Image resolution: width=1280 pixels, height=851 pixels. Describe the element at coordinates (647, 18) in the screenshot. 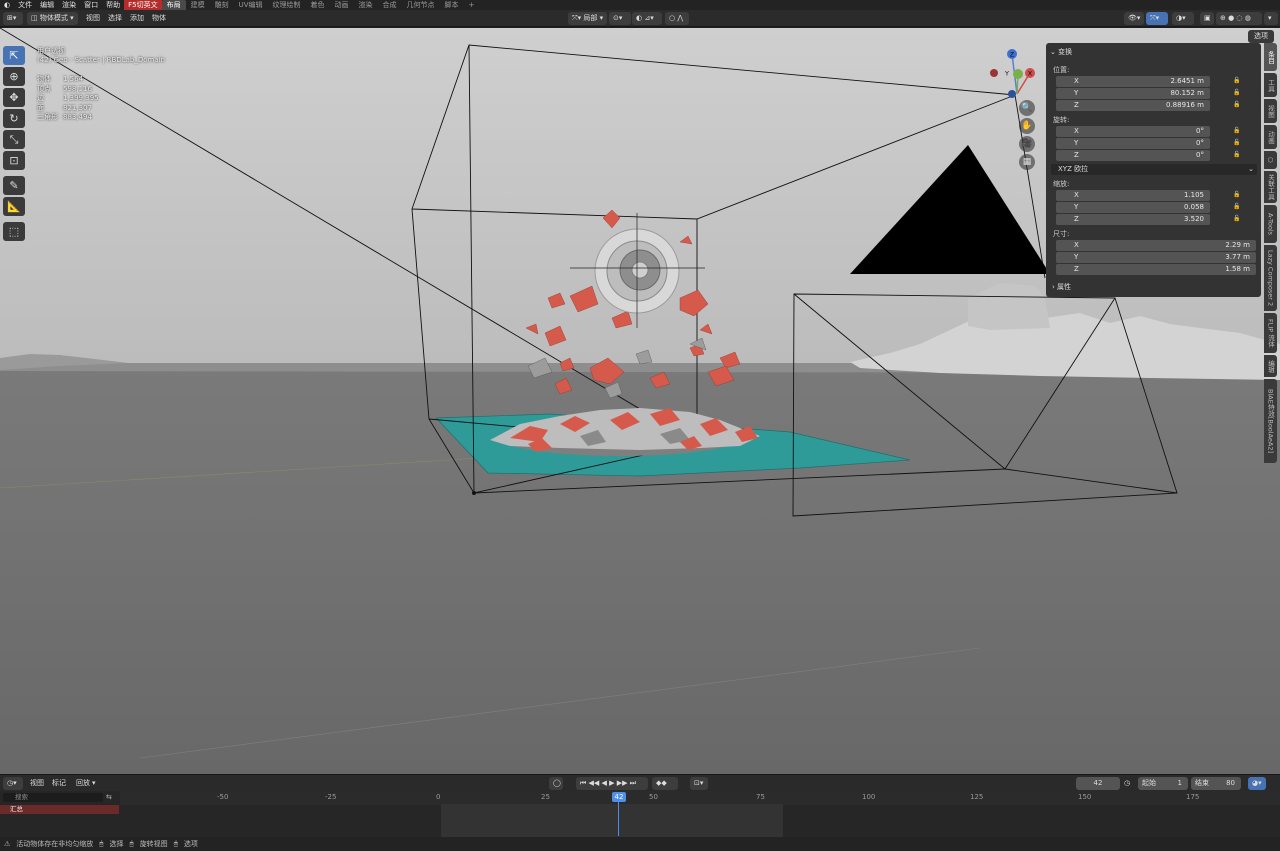

I see `snap-icon: ◐ ⊿▾` at that location.